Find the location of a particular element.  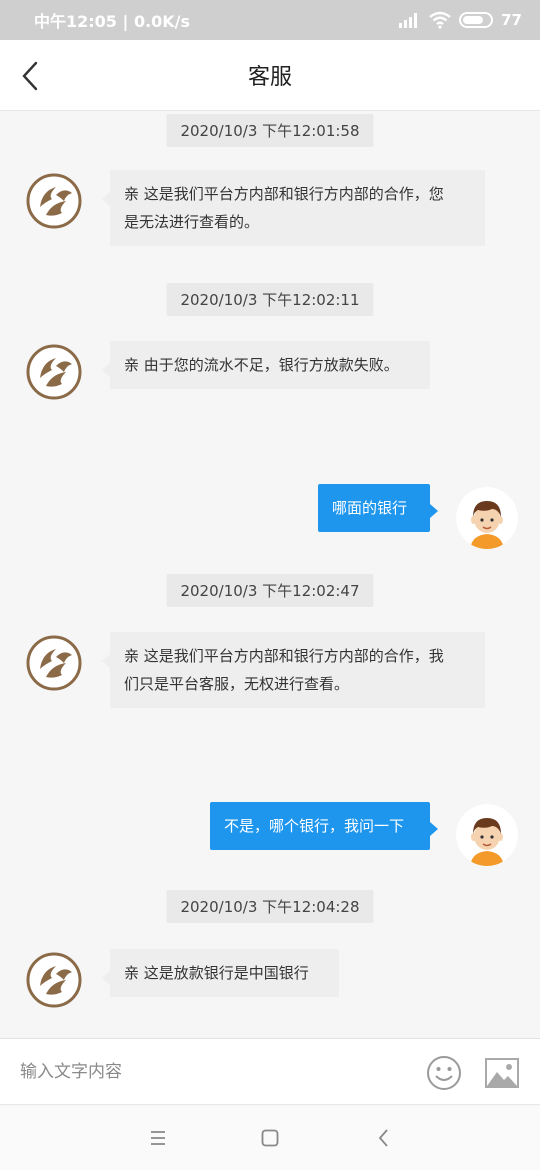

home-square-icon is located at coordinates (270, 1138).